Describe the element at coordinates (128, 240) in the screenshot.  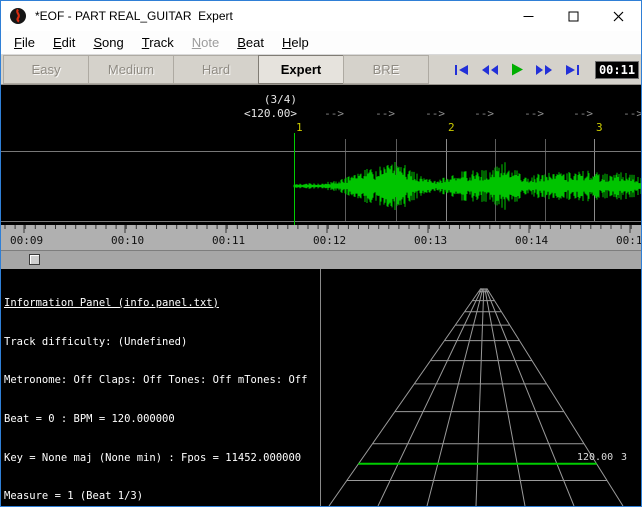
I see `ruler-time-label: 00:10` at that location.